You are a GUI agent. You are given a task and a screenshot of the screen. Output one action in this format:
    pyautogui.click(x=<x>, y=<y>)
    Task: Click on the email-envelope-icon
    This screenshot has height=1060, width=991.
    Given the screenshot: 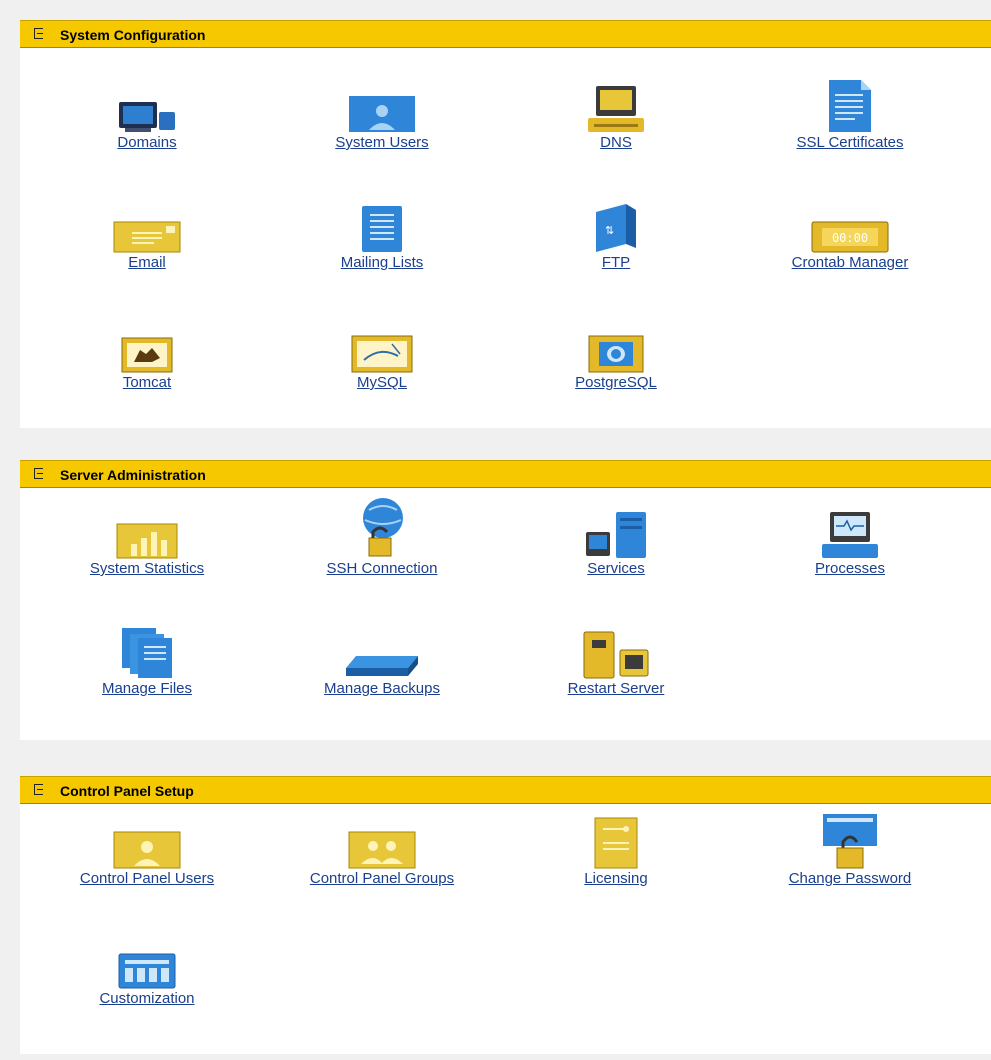 What is the action you would take?
    pyautogui.click(x=147, y=237)
    